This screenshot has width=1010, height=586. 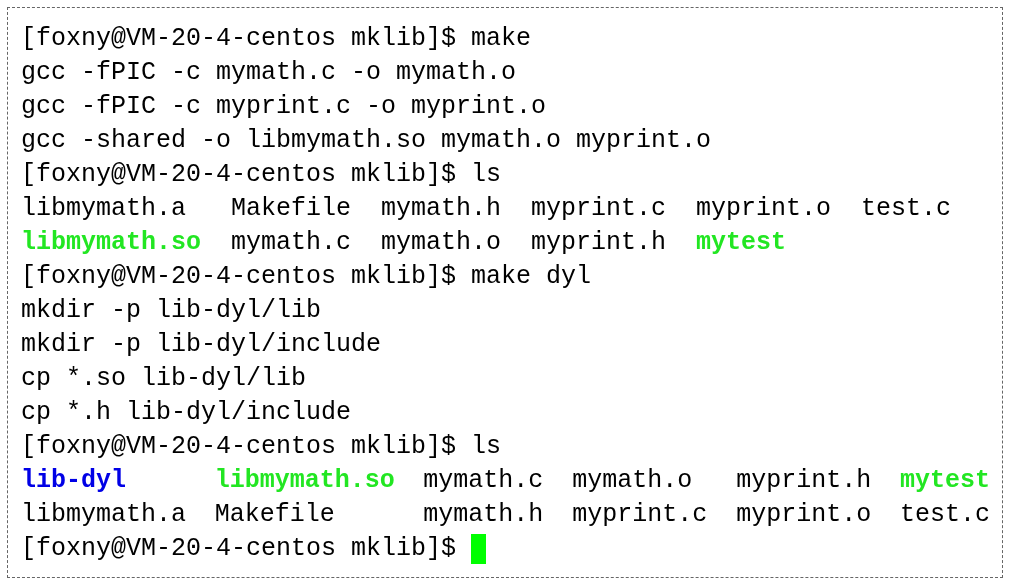 What do you see at coordinates (171, 311) in the screenshot?
I see `output-line: mkdir -p lib-dyl/lib` at bounding box center [171, 311].